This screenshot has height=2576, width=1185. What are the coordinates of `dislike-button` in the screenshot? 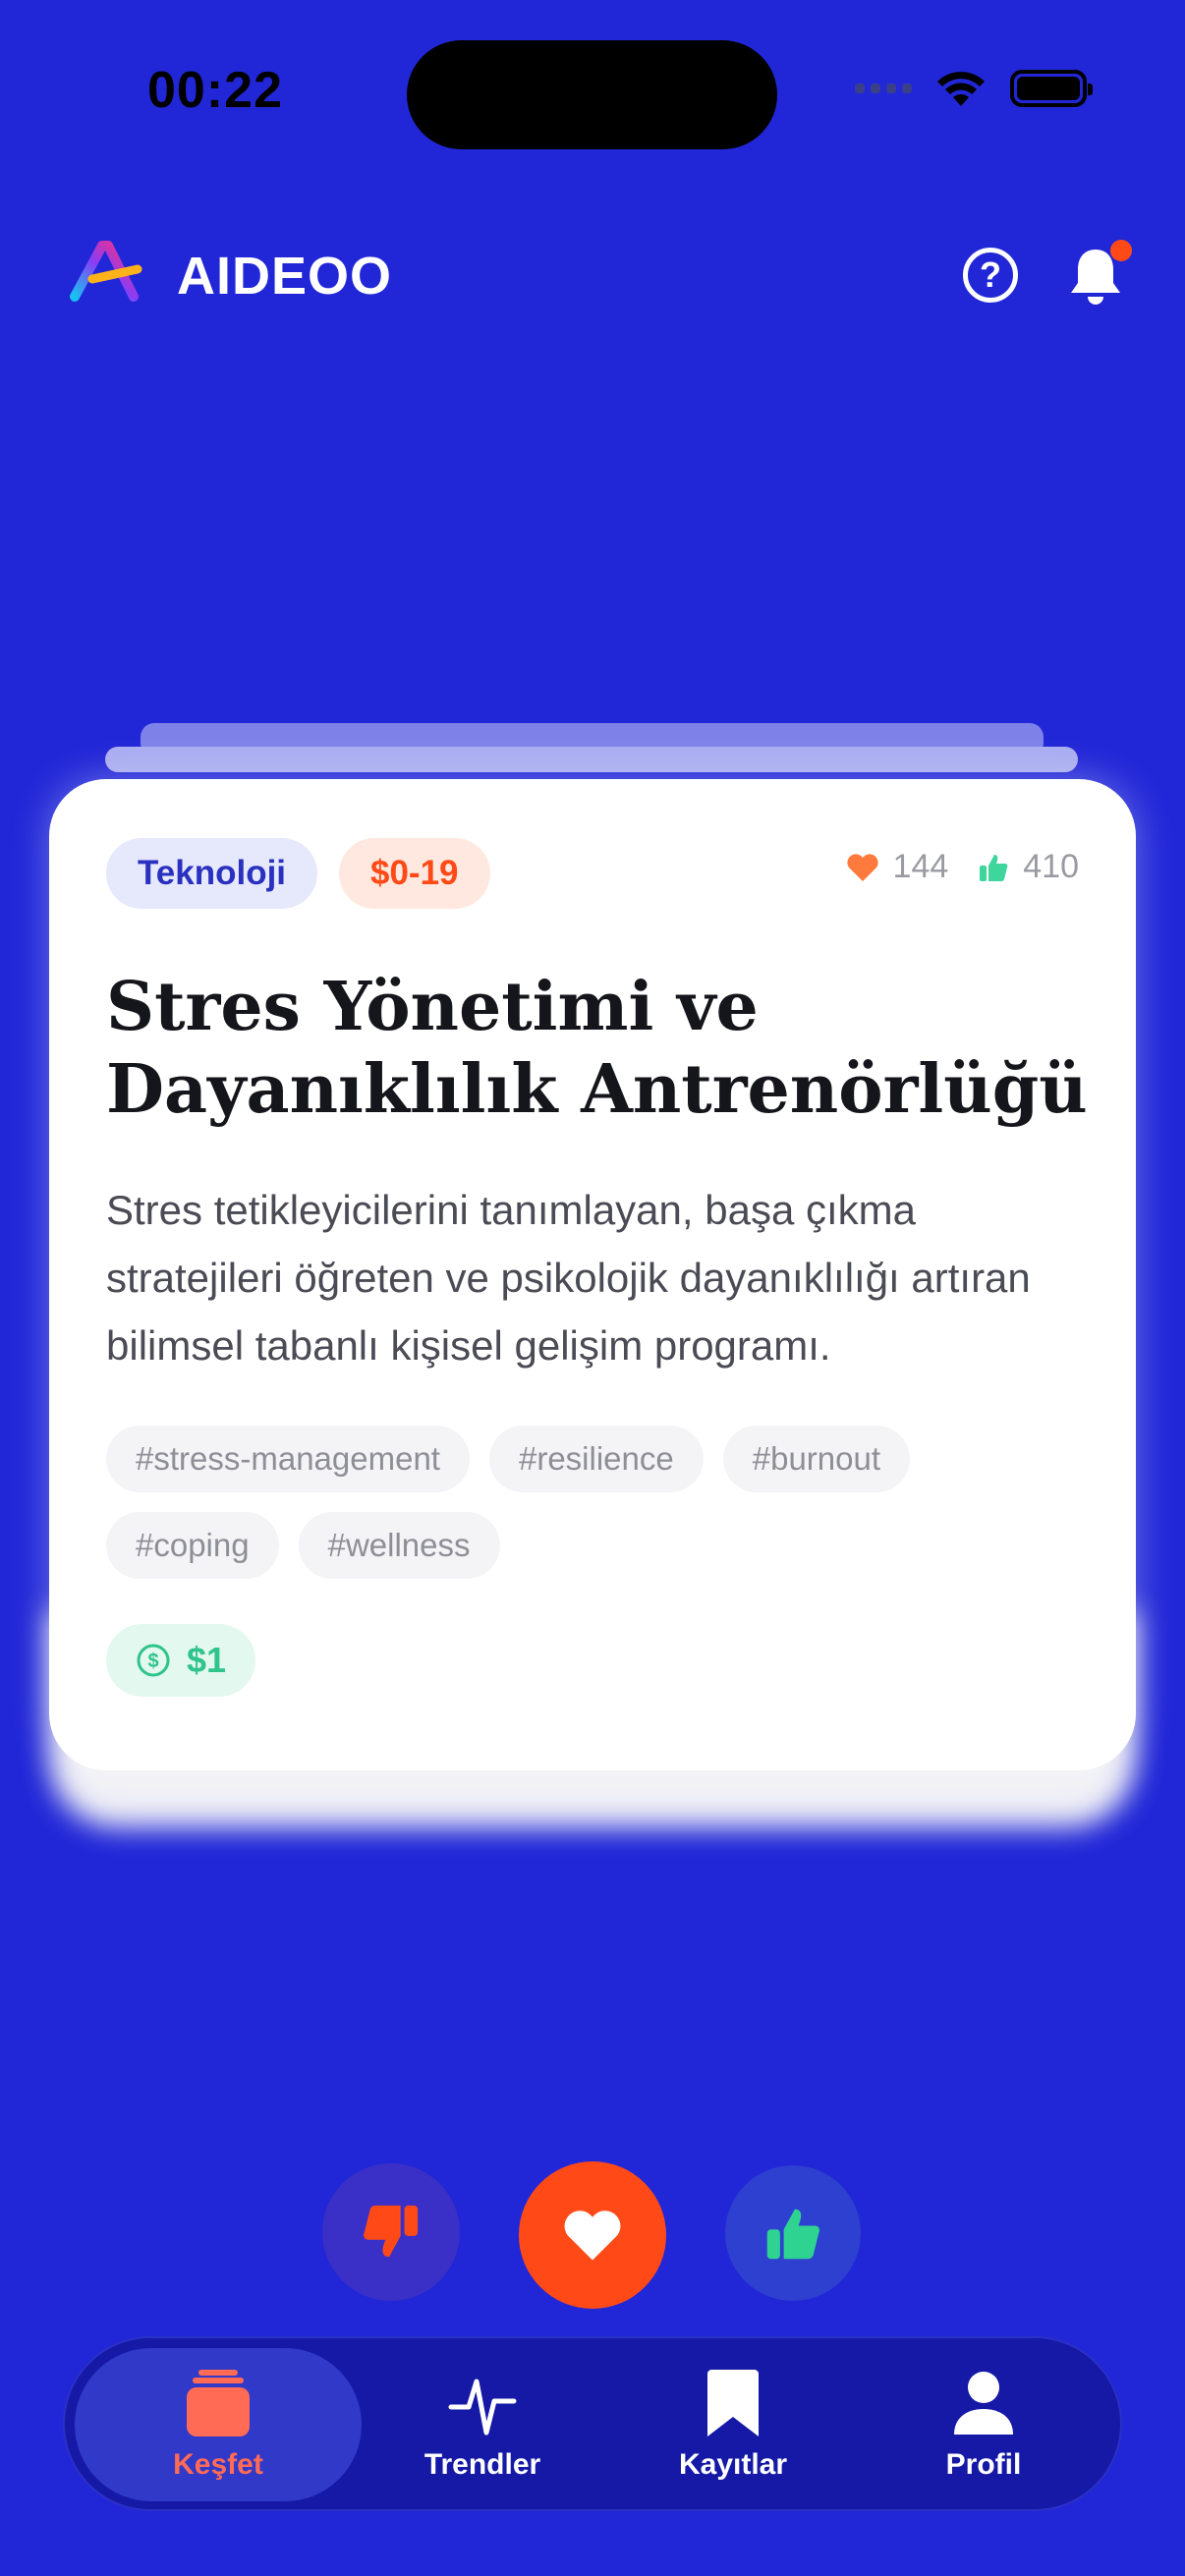 It's located at (391, 2232).